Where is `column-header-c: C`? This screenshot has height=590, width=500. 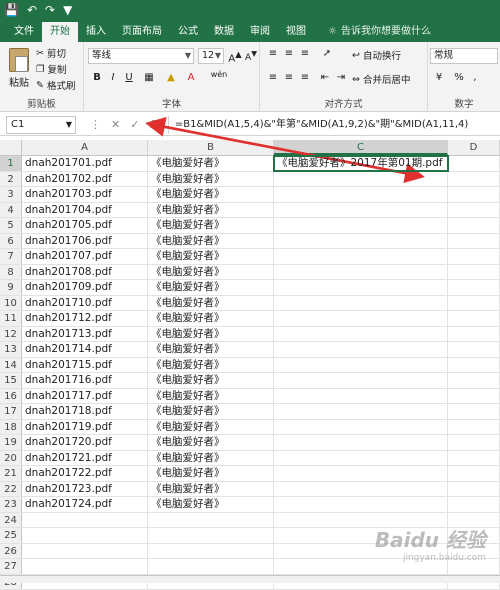 column-header-c: C is located at coordinates (361, 147).